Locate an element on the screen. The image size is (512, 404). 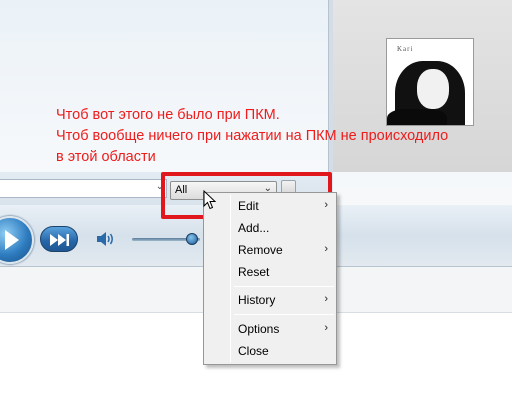
volume-slider-thumb is located at coordinates (192, 239).